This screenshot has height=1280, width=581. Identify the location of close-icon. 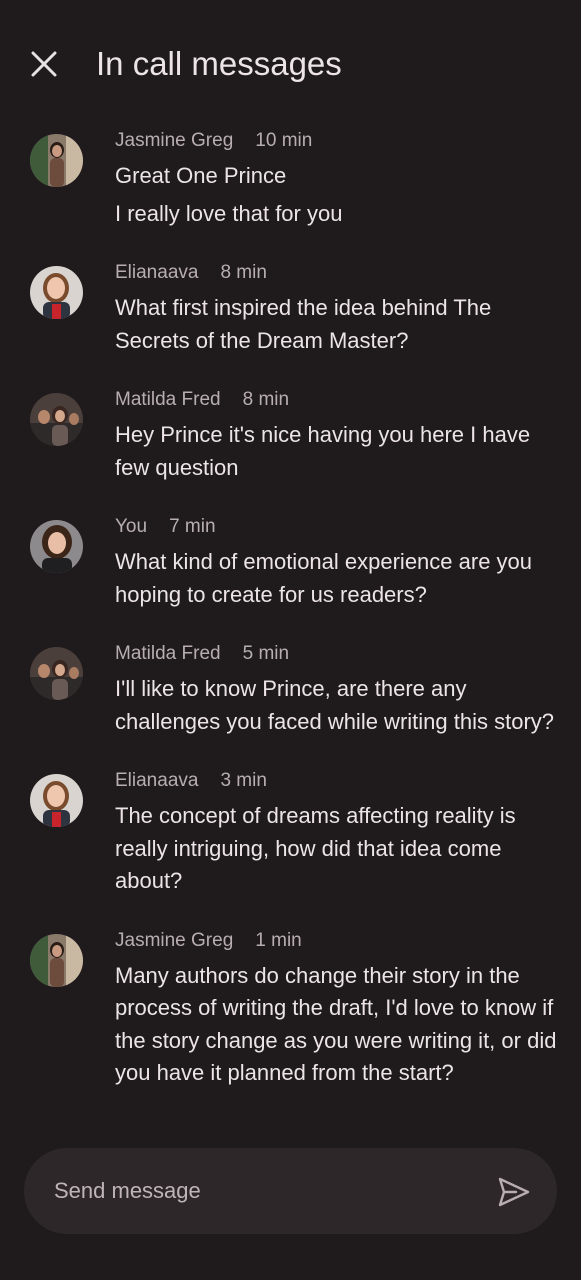
(44, 64).